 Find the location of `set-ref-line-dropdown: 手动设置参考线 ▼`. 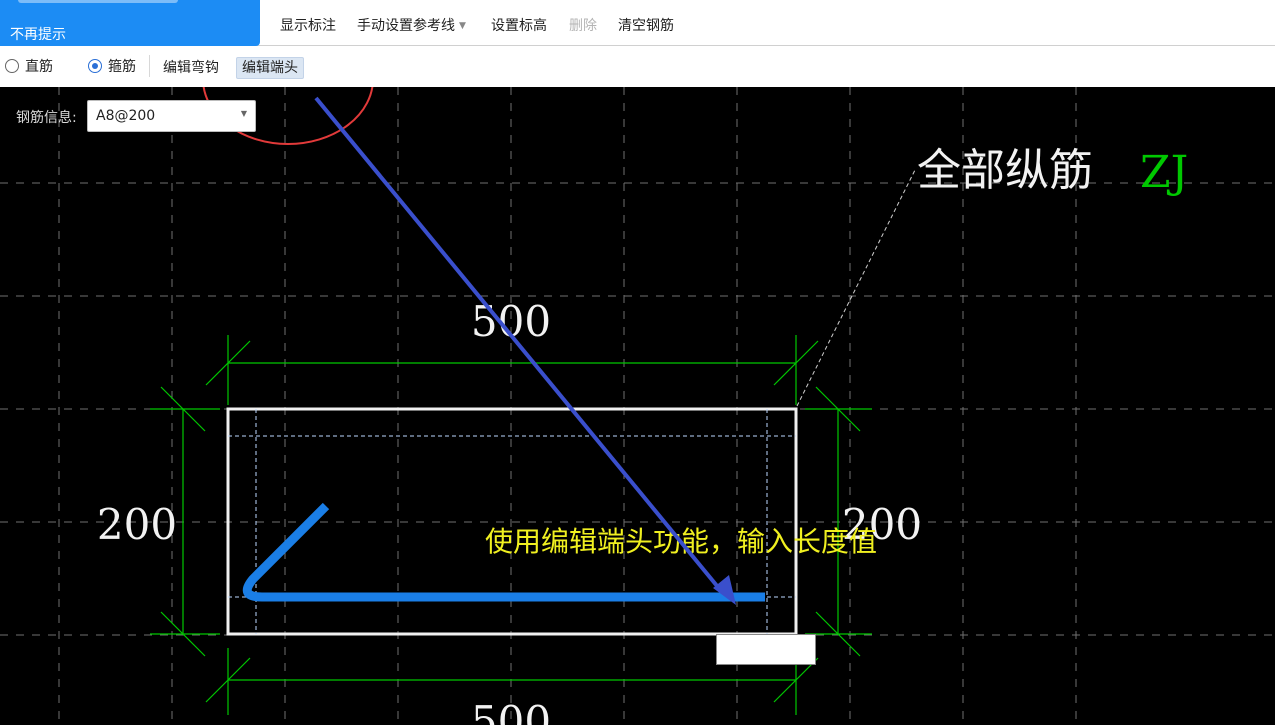

set-ref-line-dropdown: 手动设置参考线 ▼ is located at coordinates (411, 25).